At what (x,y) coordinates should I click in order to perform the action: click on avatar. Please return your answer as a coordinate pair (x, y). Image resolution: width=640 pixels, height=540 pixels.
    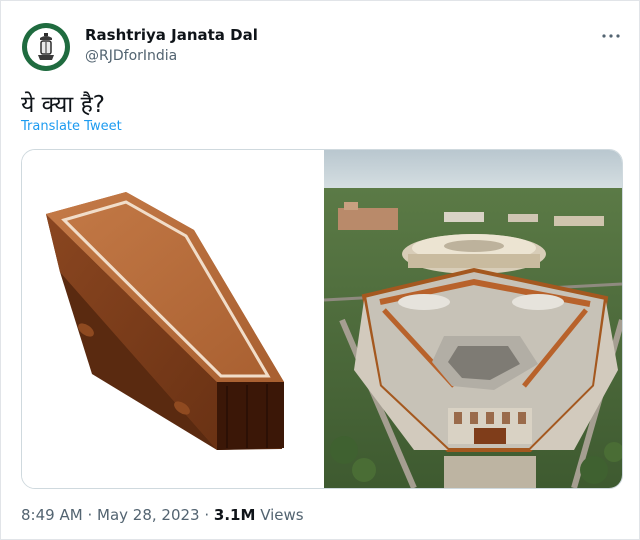
    Looking at the image, I should click on (46, 47).